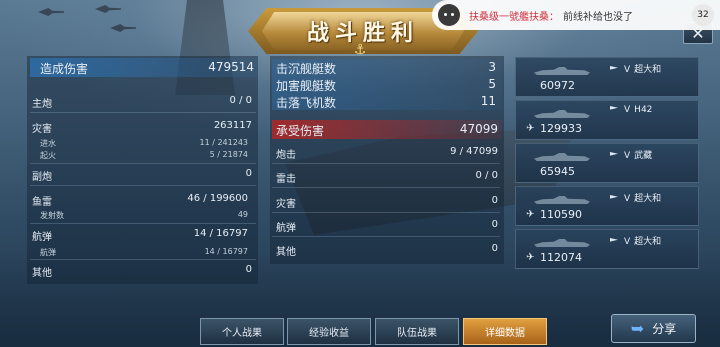 This screenshot has height=347, width=720. What do you see at coordinates (231, 67) in the screenshot?
I see `damage-value: 479514` at bounding box center [231, 67].